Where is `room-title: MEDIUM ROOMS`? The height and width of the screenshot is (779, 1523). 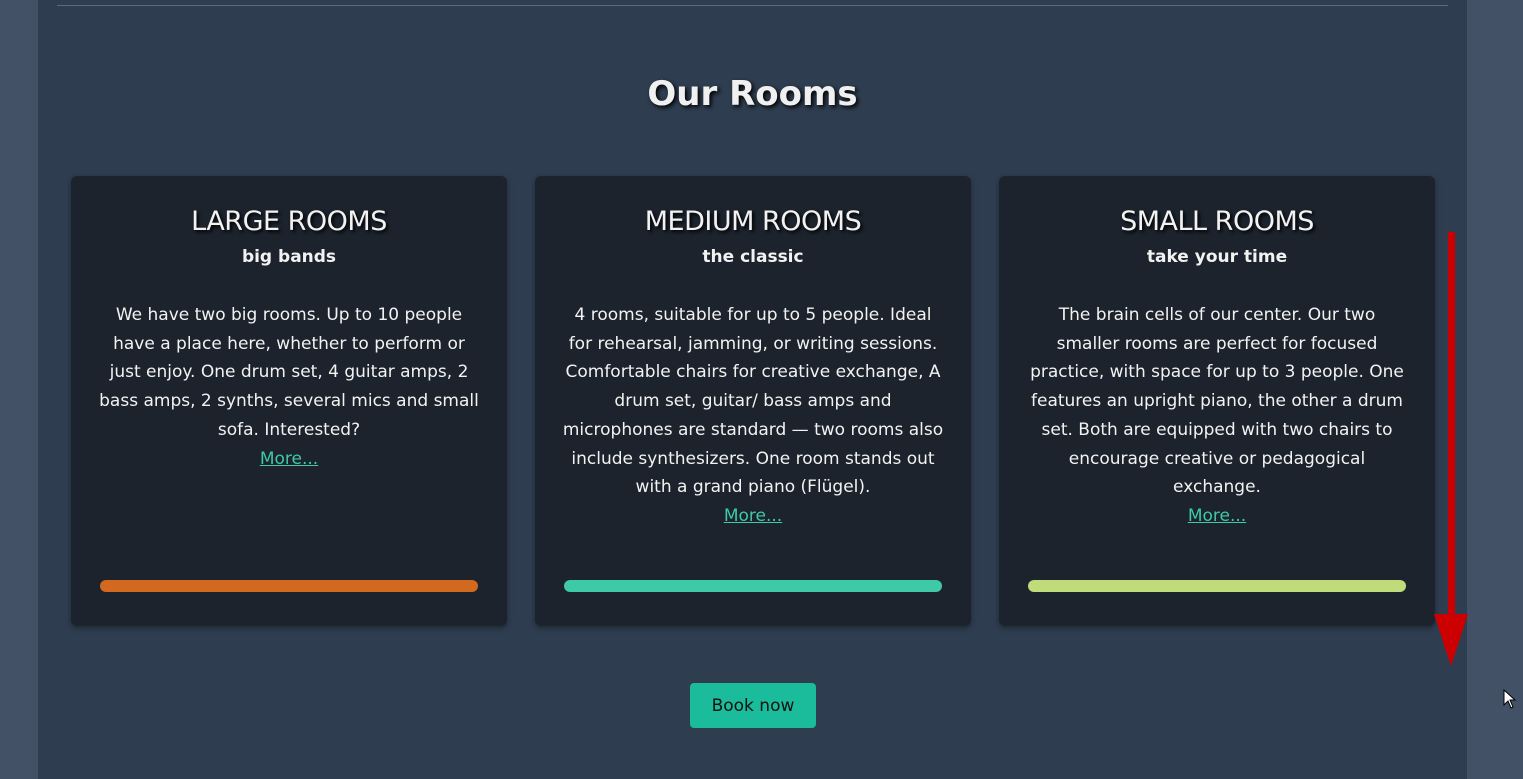 room-title: MEDIUM ROOMS is located at coordinates (753, 221).